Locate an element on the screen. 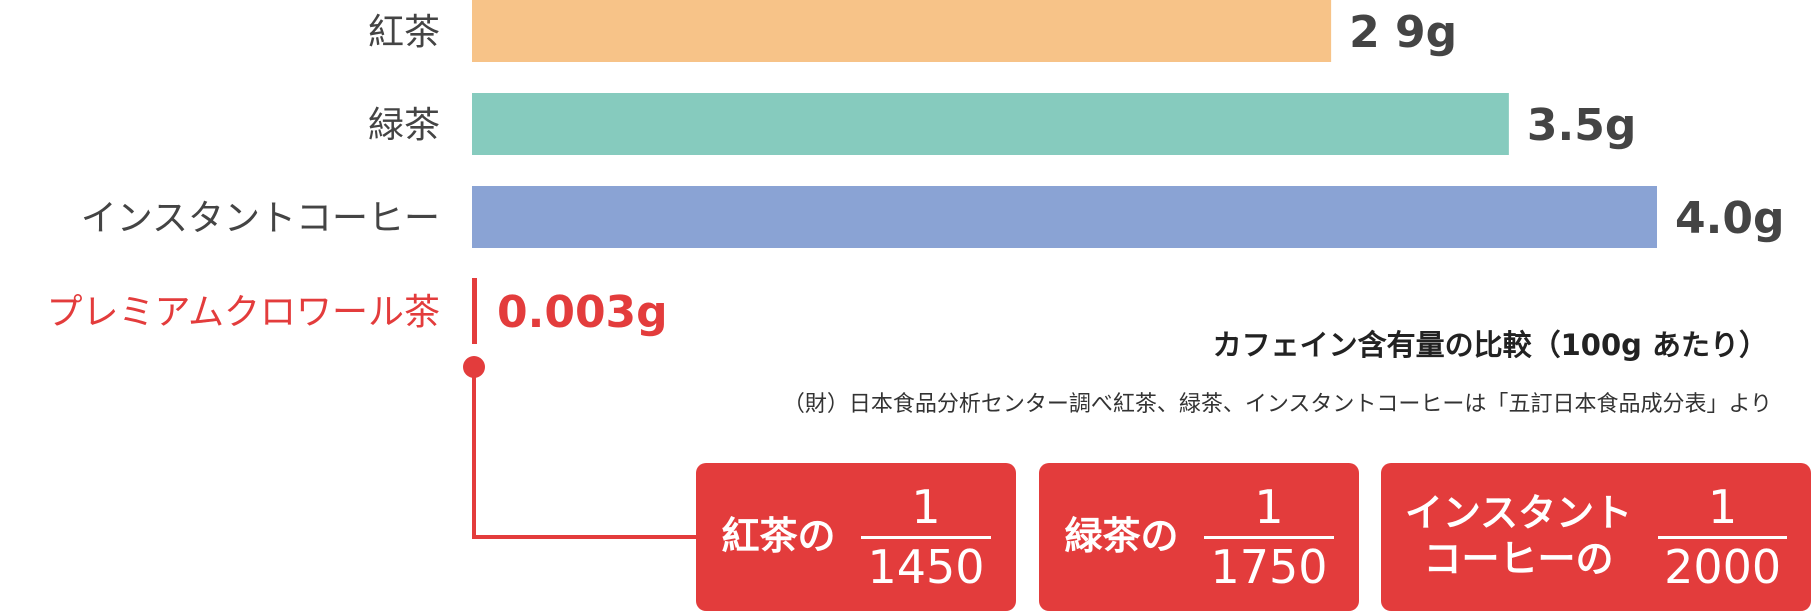 The height and width of the screenshot is (613, 1812). ratio-name: インスタント コーヒーの is located at coordinates (1518, 536).